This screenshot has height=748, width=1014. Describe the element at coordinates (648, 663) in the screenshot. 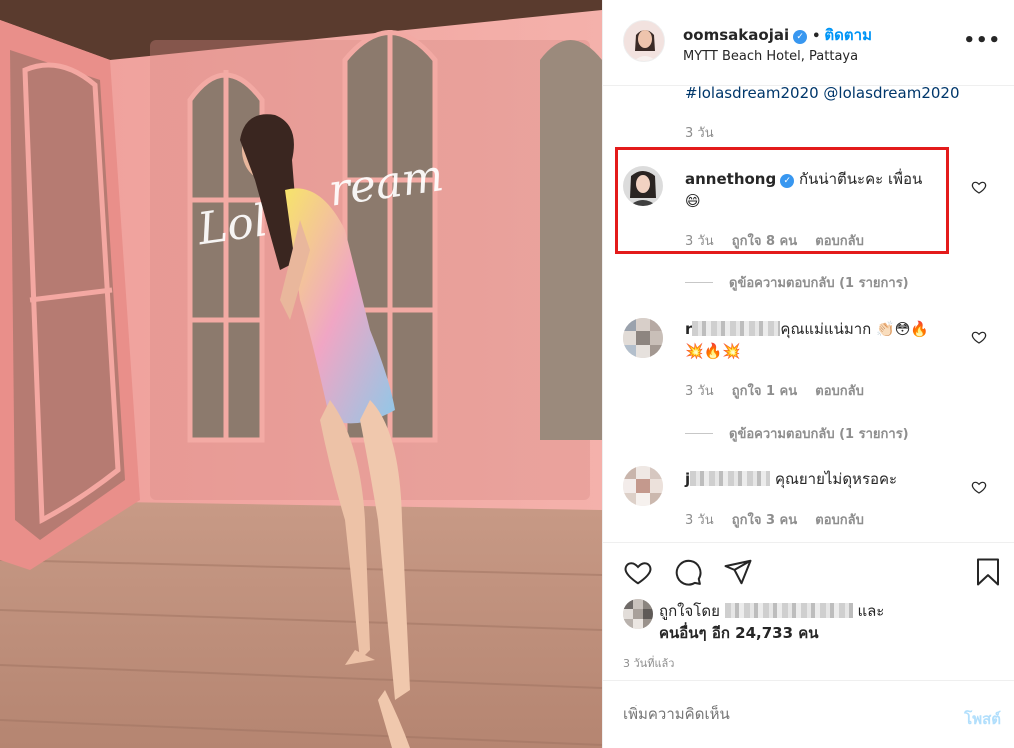

I see `post-time-ago: 3 วันที่แล้ว` at that location.